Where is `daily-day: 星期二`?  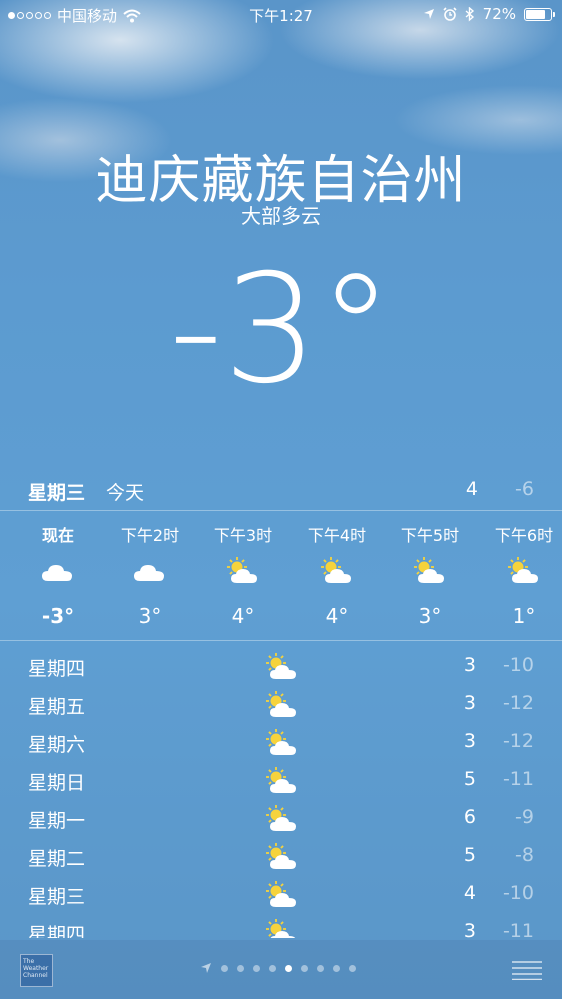 daily-day: 星期二 is located at coordinates (57, 859).